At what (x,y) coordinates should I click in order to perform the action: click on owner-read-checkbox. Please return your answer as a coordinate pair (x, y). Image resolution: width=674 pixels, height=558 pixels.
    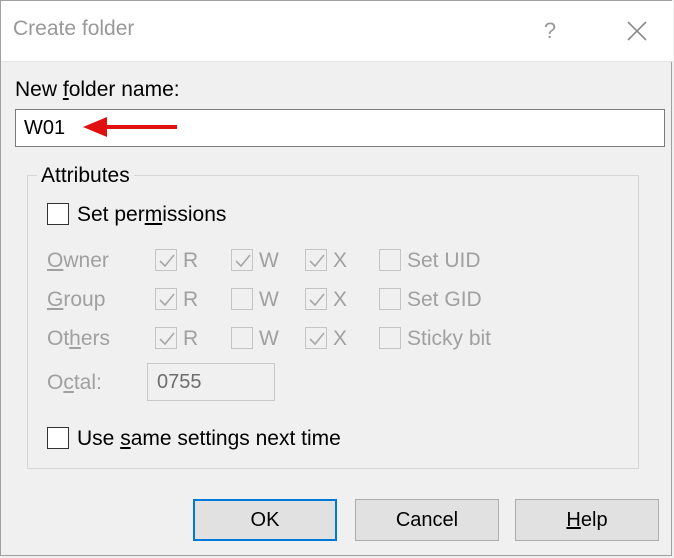
    Looking at the image, I should click on (166, 260).